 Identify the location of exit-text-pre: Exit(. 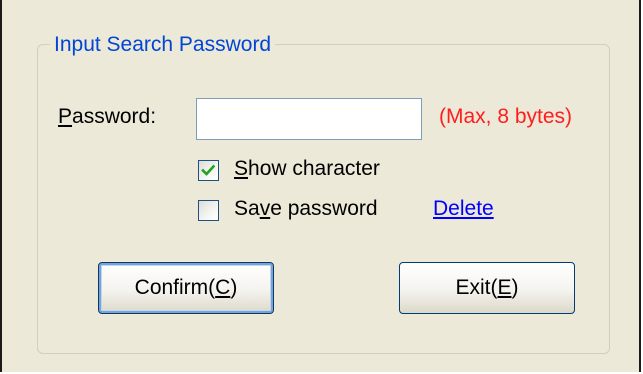
(476, 287).